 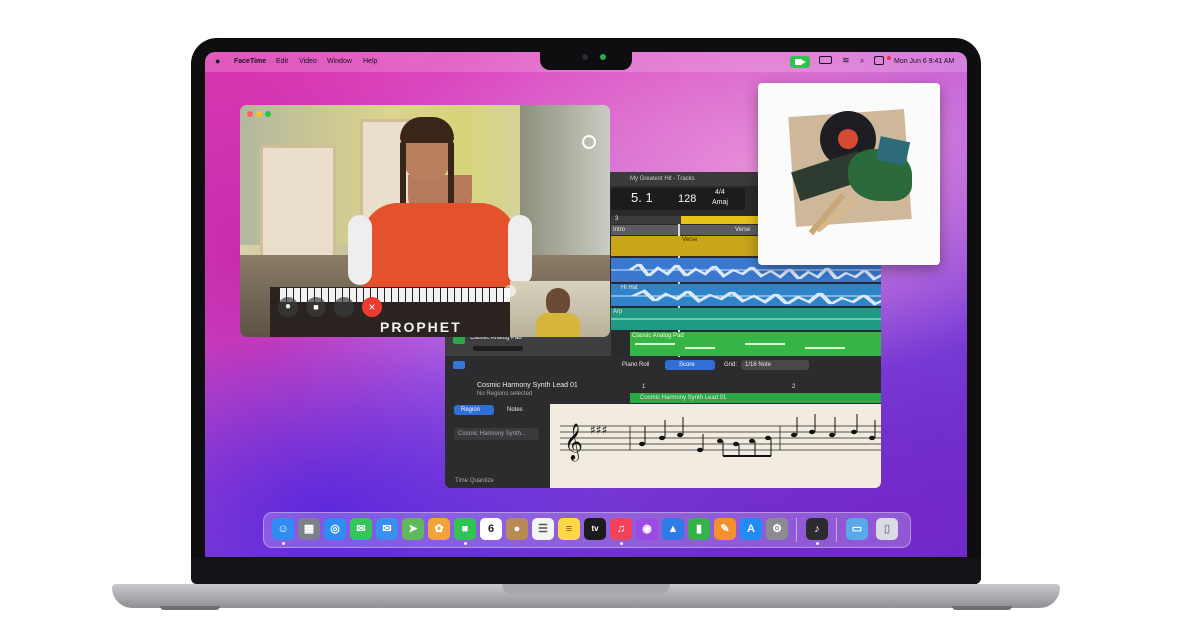 What do you see at coordinates (268, 114) in the screenshot?
I see `zoom-window-button` at bounding box center [268, 114].